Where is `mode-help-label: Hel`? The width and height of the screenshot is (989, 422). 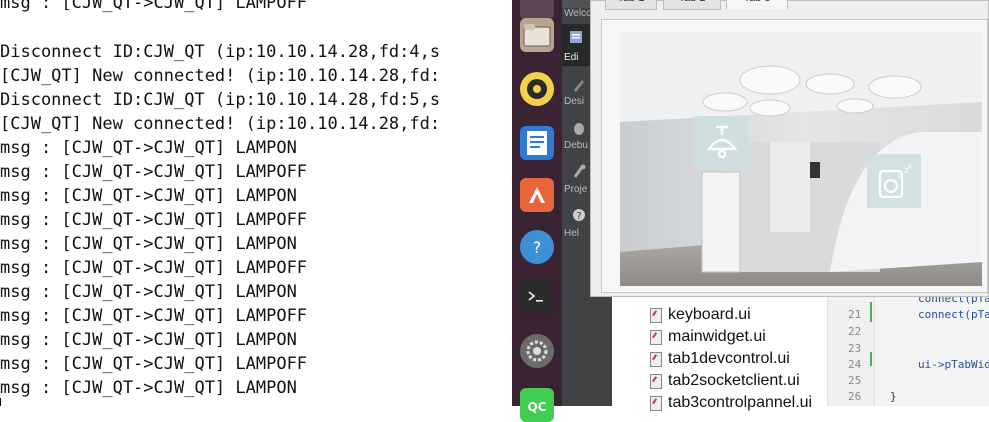
mode-help-label: Hel is located at coordinates (571, 233).